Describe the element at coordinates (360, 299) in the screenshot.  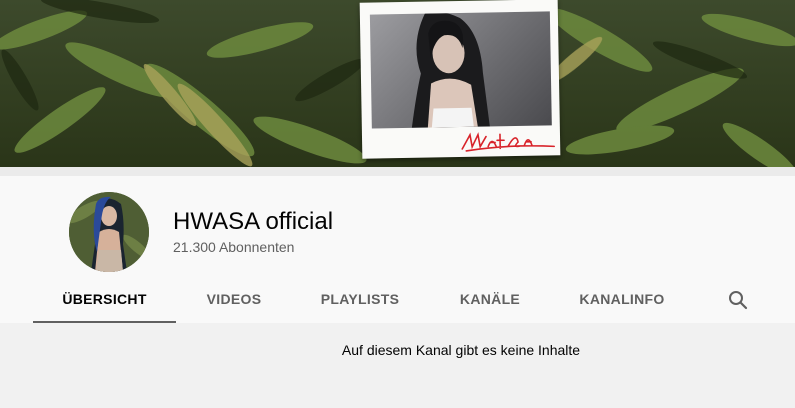
I see `tab-playlists: PLAYLISTS` at that location.